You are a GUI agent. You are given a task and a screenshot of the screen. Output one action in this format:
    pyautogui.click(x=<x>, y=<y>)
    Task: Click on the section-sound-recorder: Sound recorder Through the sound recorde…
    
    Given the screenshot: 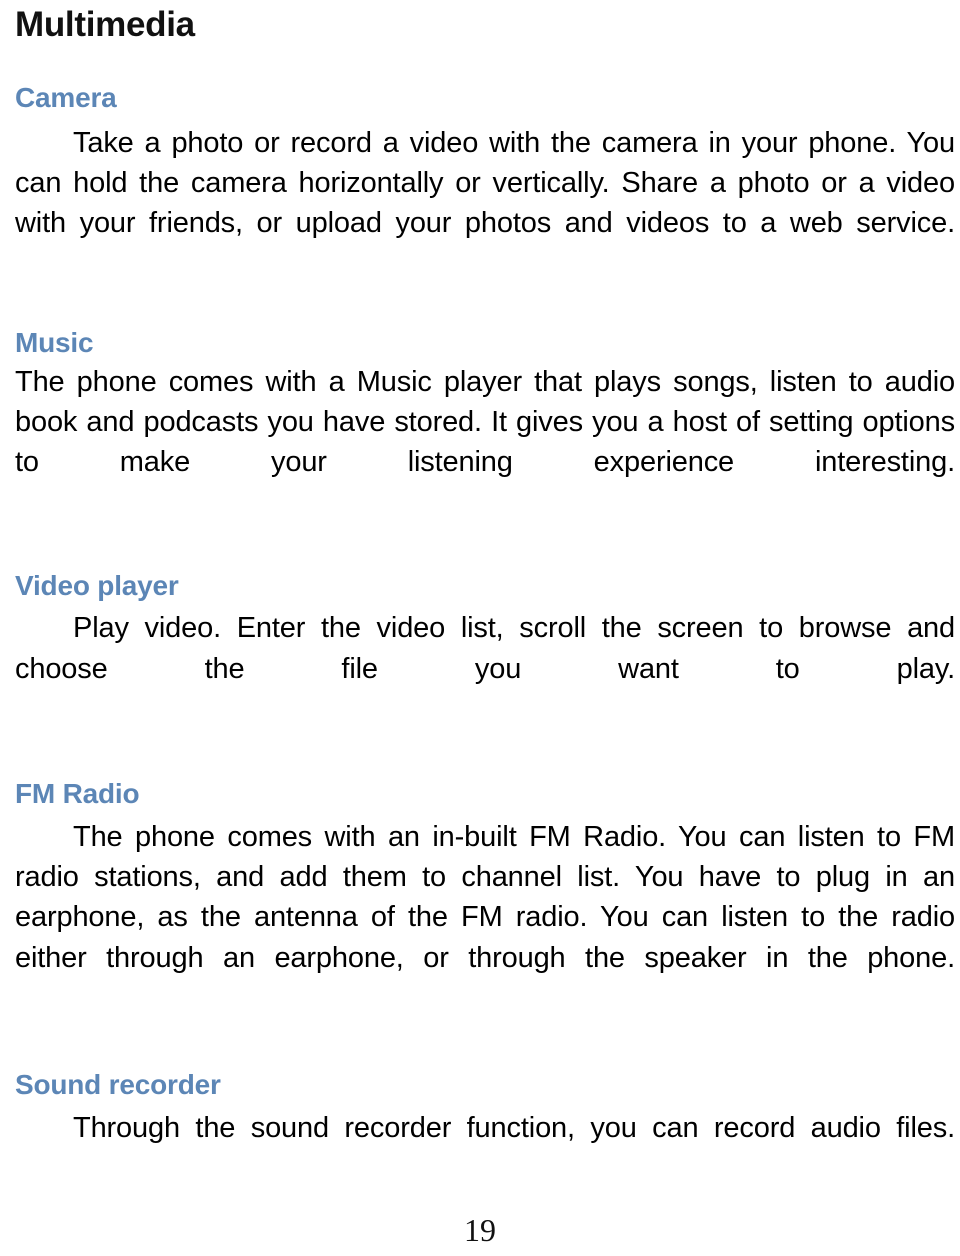 What is the action you would take?
    pyautogui.click(x=485, y=1128)
    